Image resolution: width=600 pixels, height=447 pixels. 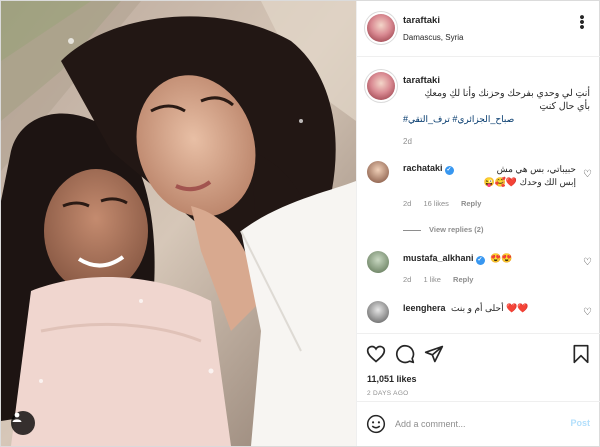 I want to click on more-icon: •••, so click(x=583, y=22).